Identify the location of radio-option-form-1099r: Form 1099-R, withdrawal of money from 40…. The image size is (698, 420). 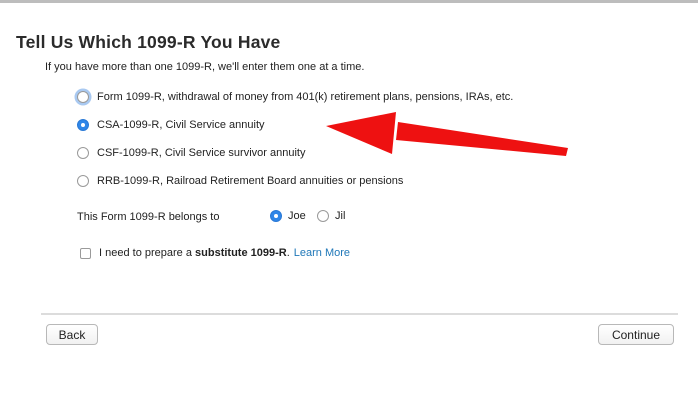
(295, 97).